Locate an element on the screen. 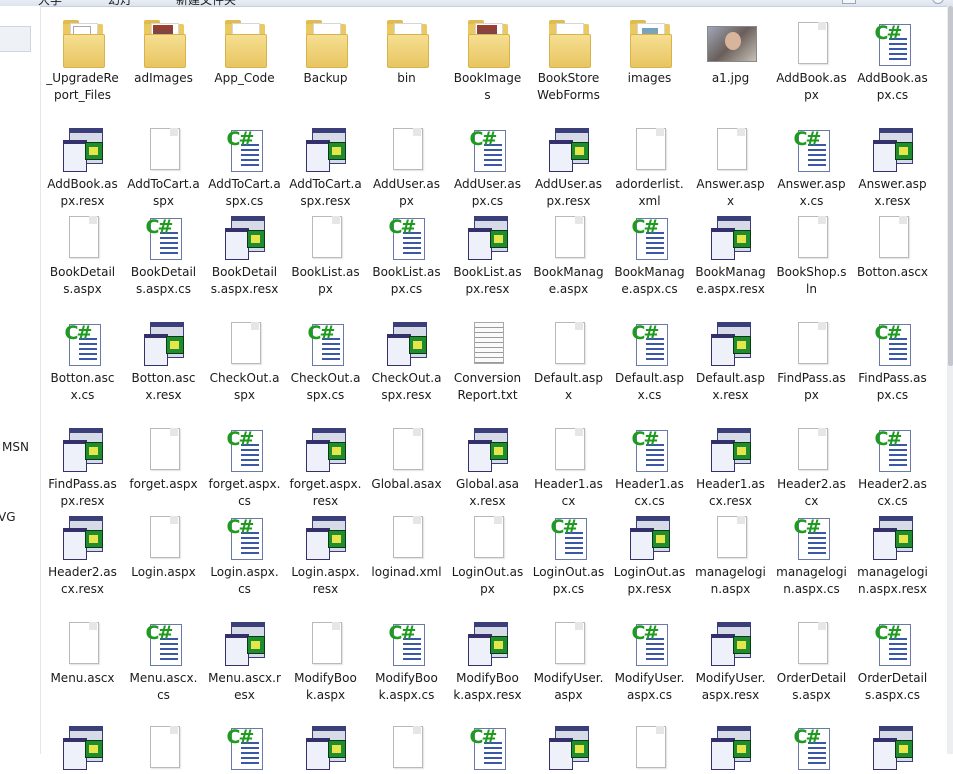 Image resolution: width=953 pixels, height=774 pixels. file-item: BookList.aspx is located at coordinates (325, 253).